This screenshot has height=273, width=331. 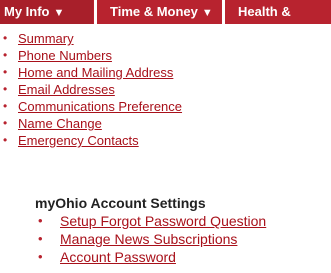 I want to click on nav-tab-label: Time & Money, so click(x=154, y=11).